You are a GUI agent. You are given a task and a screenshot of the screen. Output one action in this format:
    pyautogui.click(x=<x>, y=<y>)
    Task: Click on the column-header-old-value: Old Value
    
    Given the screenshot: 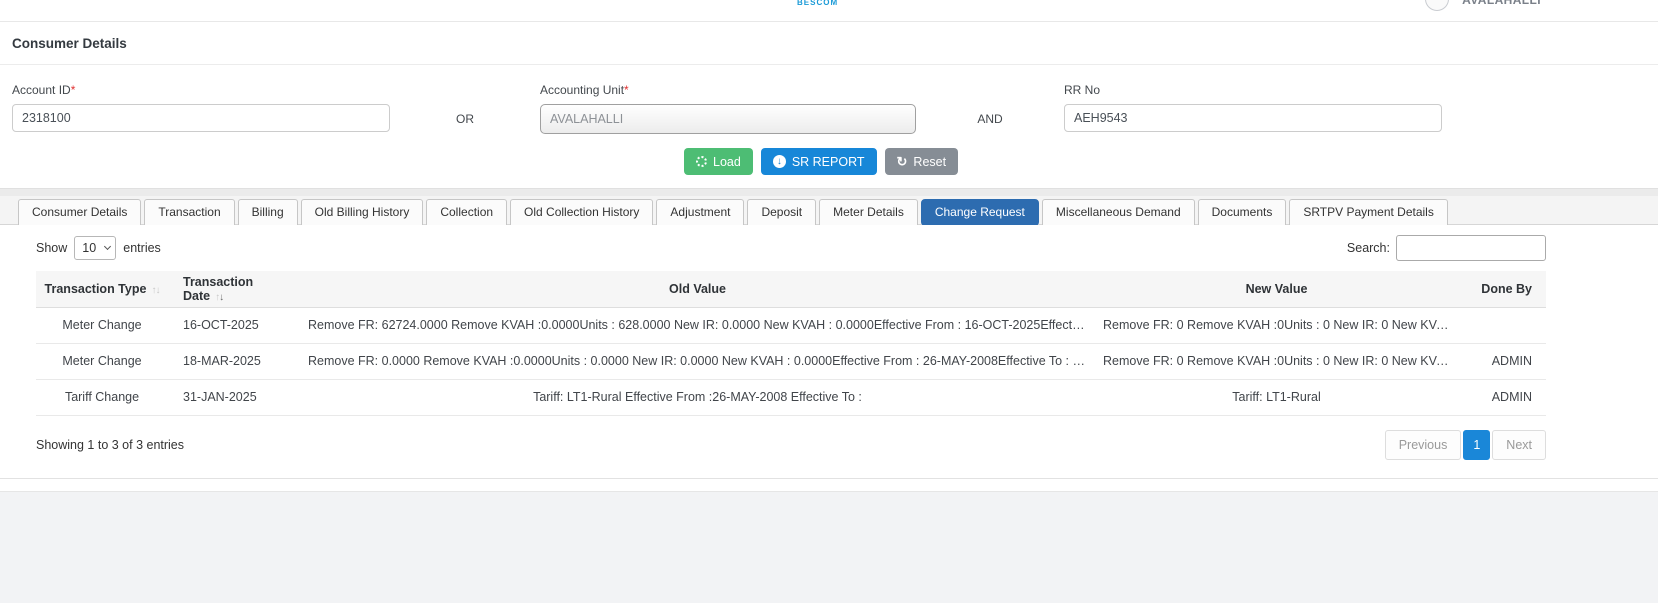 What is the action you would take?
    pyautogui.click(x=697, y=289)
    